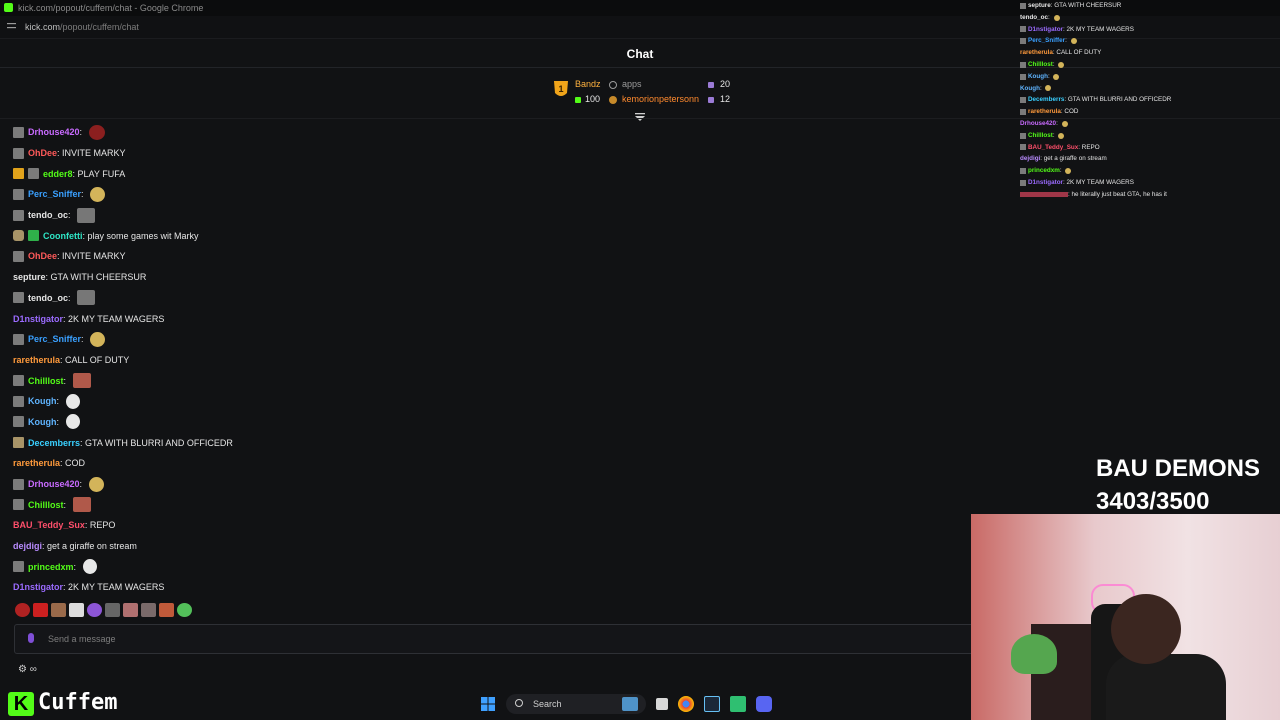 The height and width of the screenshot is (720, 1280). What do you see at coordinates (27, 546) in the screenshot?
I see `chat-username: dejdigi` at bounding box center [27, 546].